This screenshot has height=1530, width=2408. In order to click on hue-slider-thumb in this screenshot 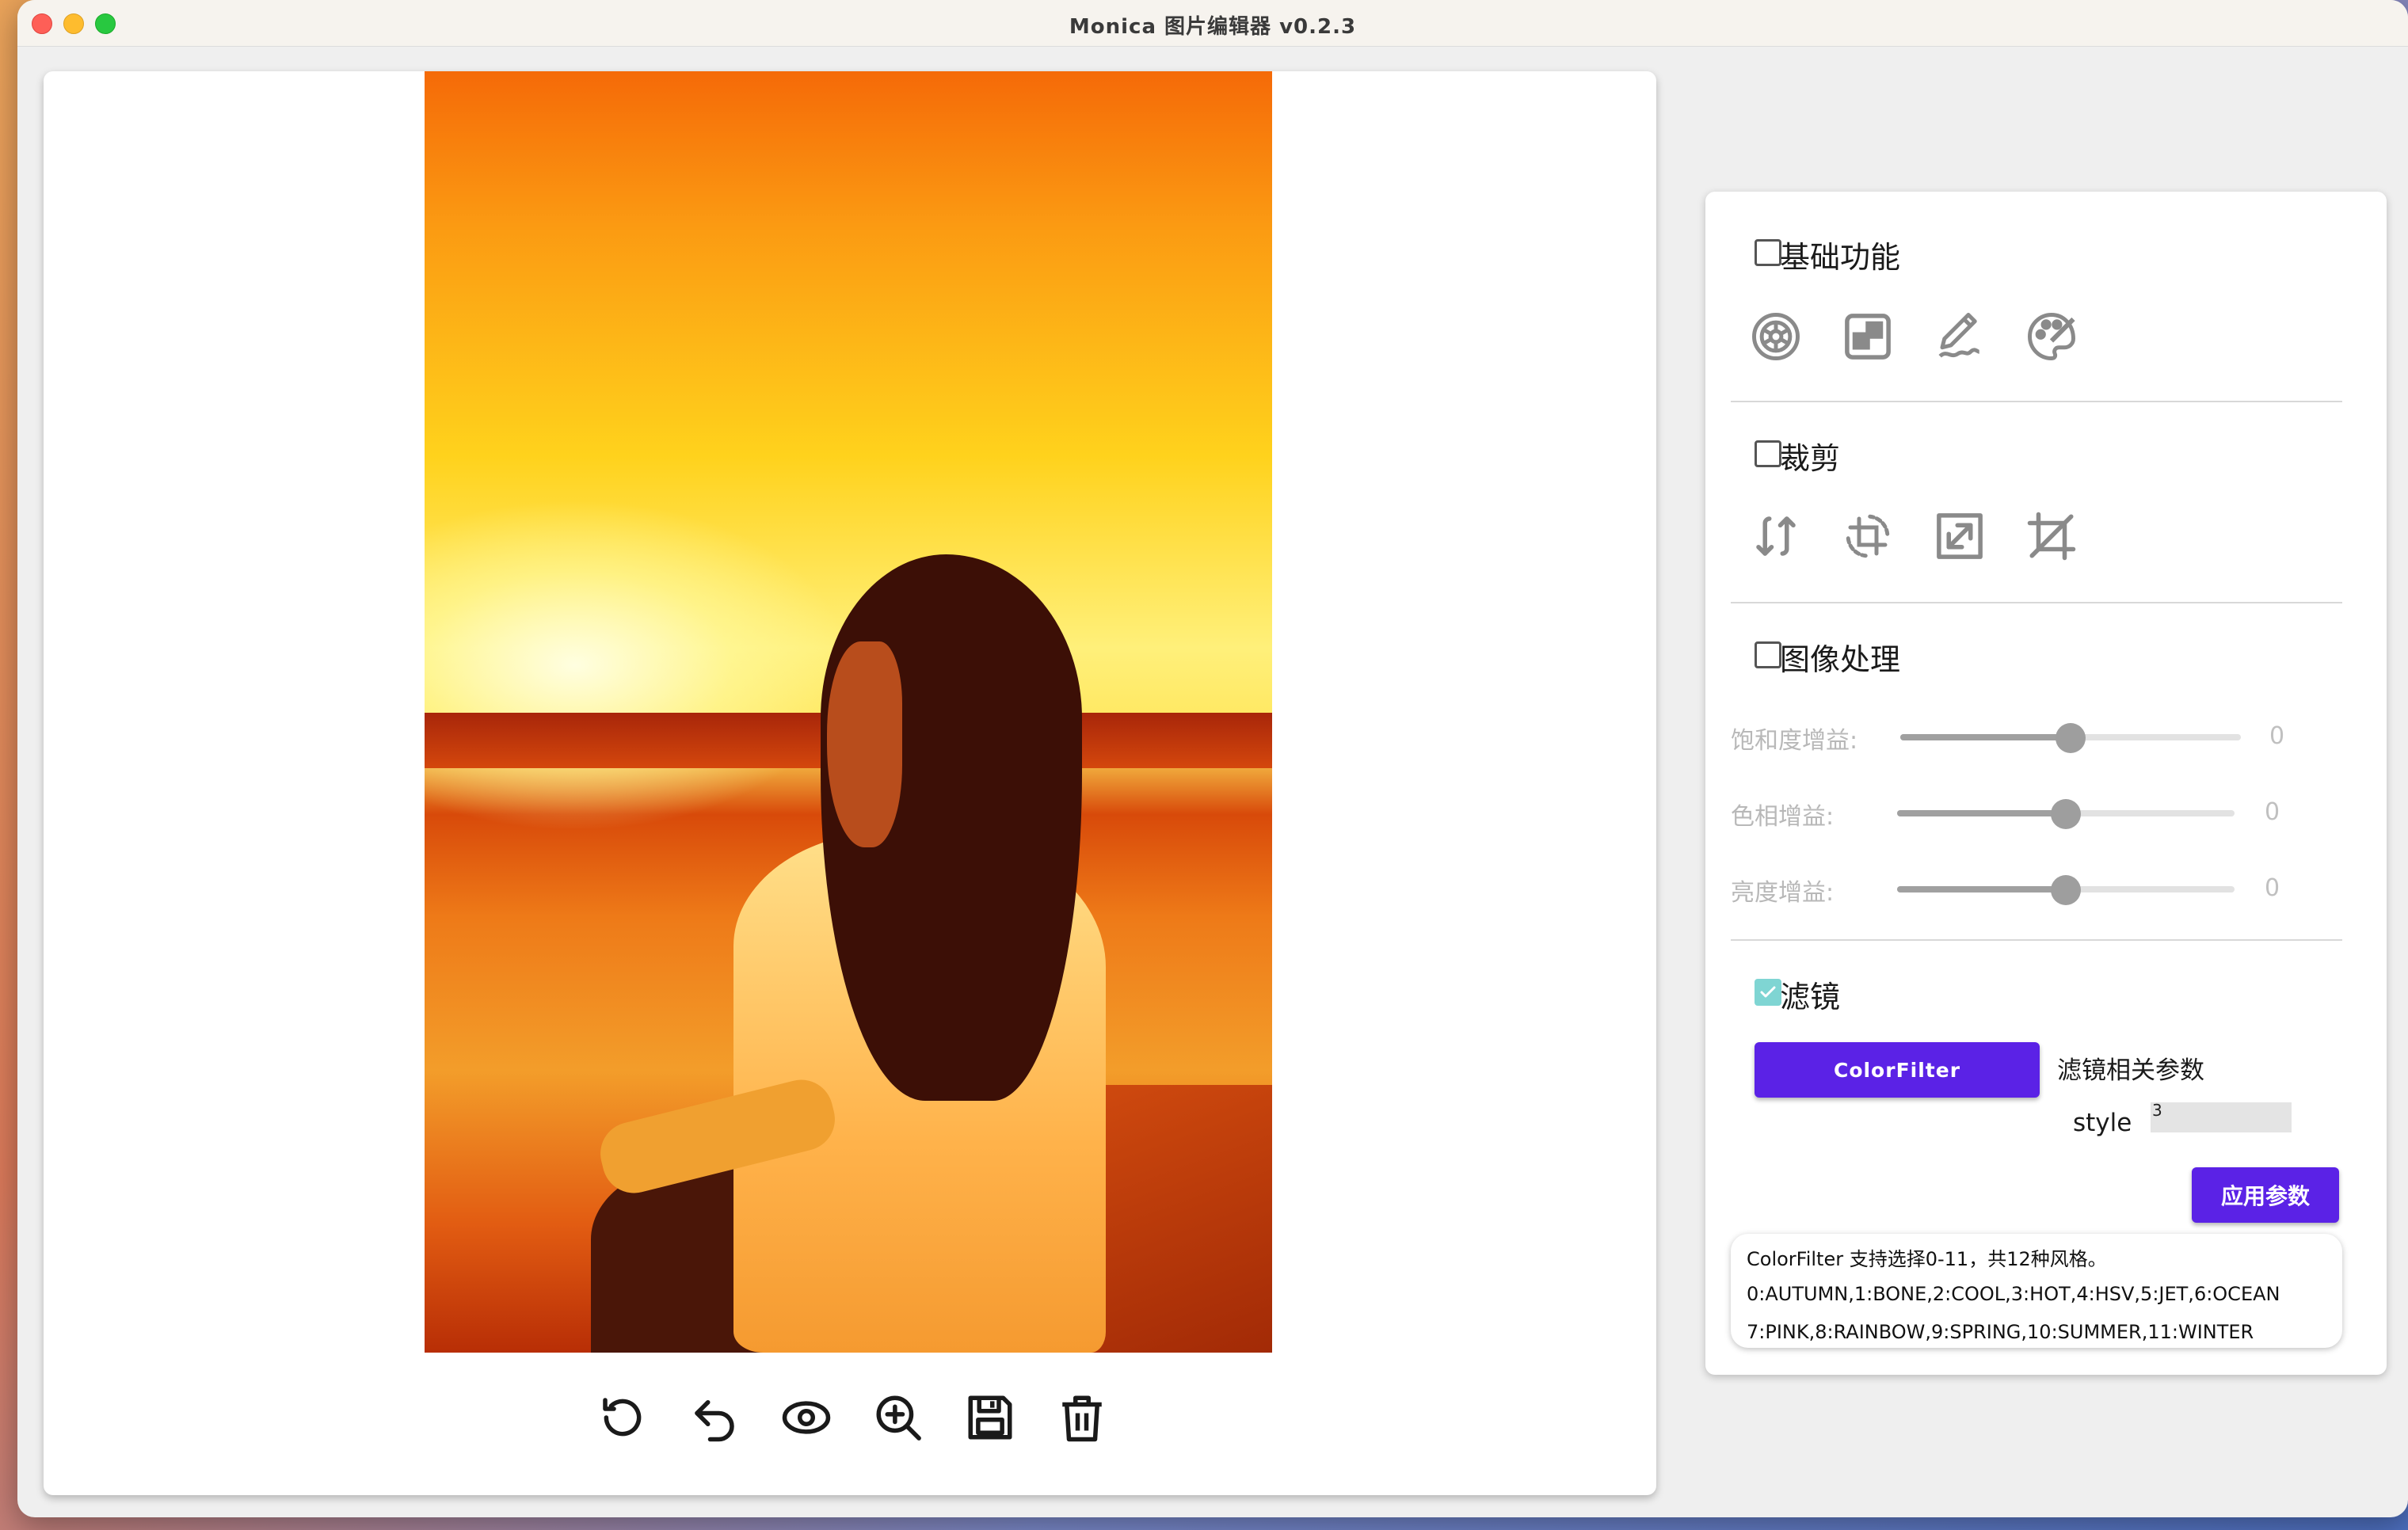, I will do `click(2066, 814)`.